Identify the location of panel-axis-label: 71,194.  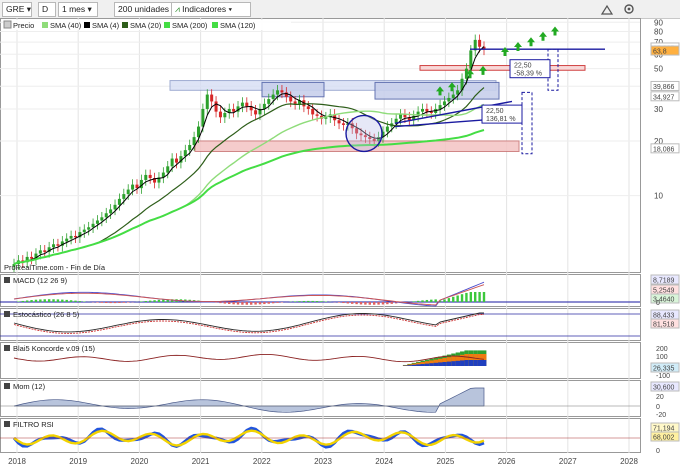
(664, 429).